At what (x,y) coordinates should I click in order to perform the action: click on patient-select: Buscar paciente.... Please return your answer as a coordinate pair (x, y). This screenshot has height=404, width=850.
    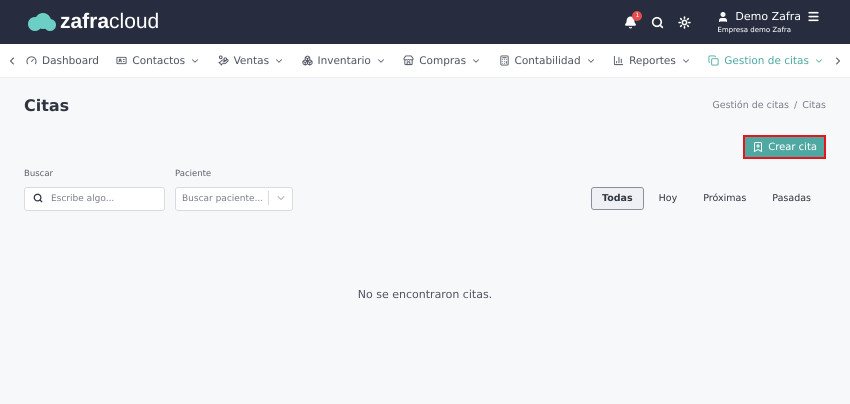
    Looking at the image, I should click on (234, 199).